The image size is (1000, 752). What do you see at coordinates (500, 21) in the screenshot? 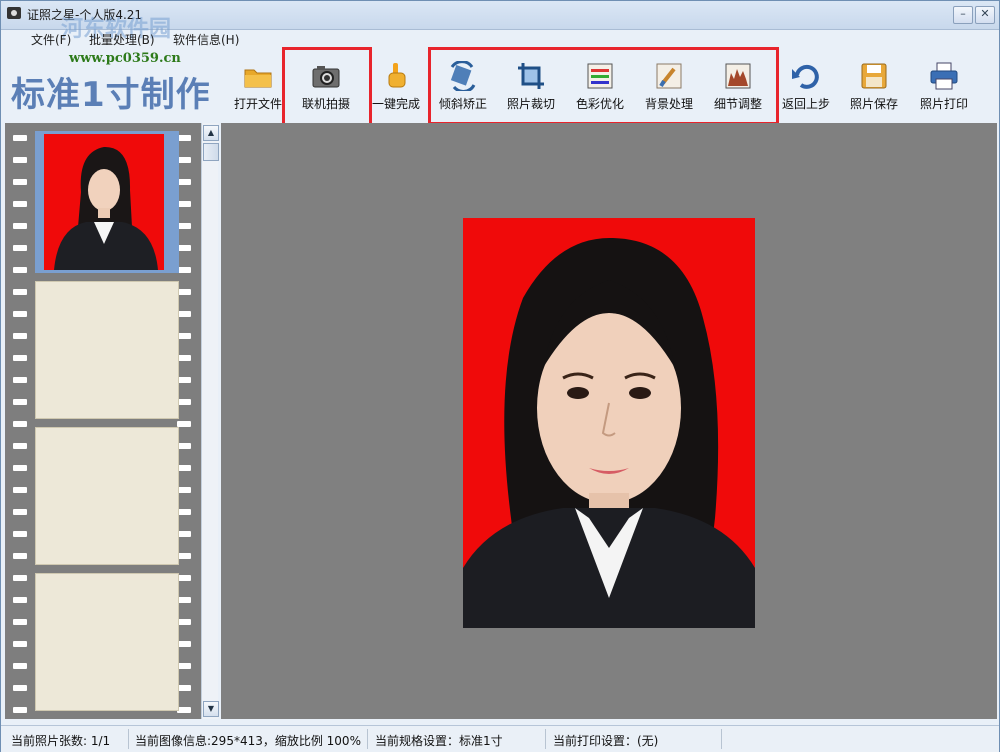
I see `title-bar: 证照之星-个人版4.21 河东软件园 – ✕` at bounding box center [500, 21].